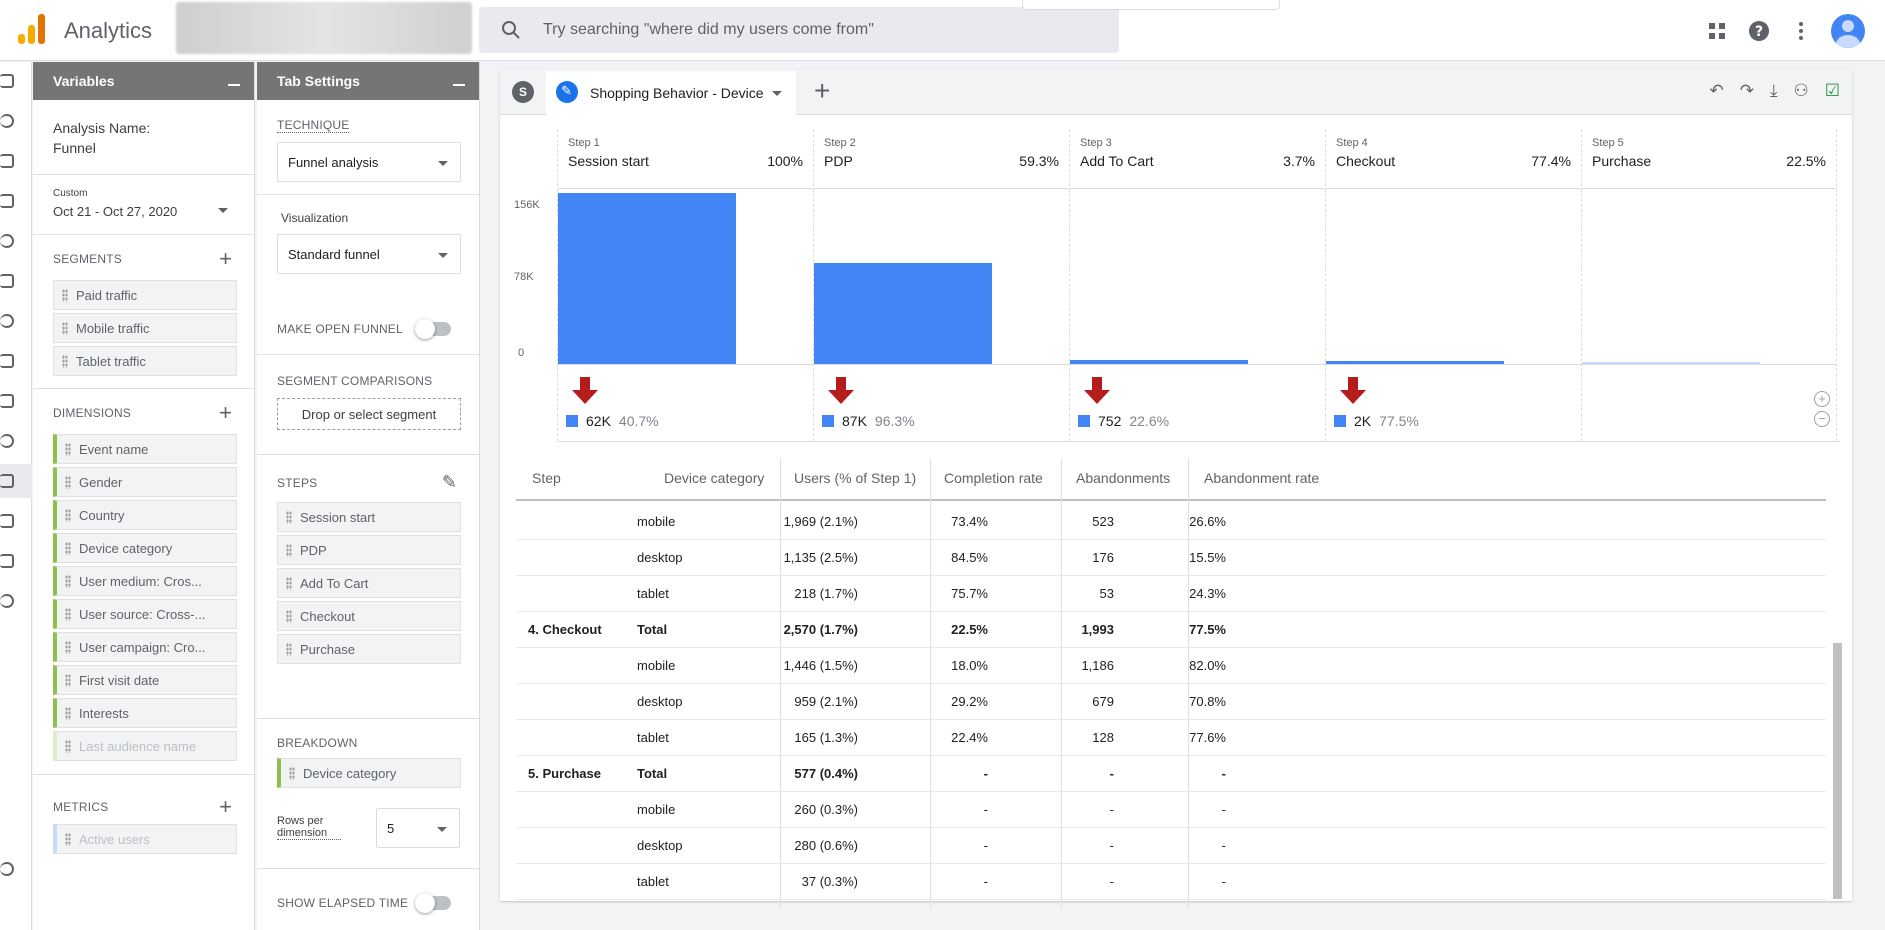  I want to click on metric-chip: Active users, so click(145, 839).